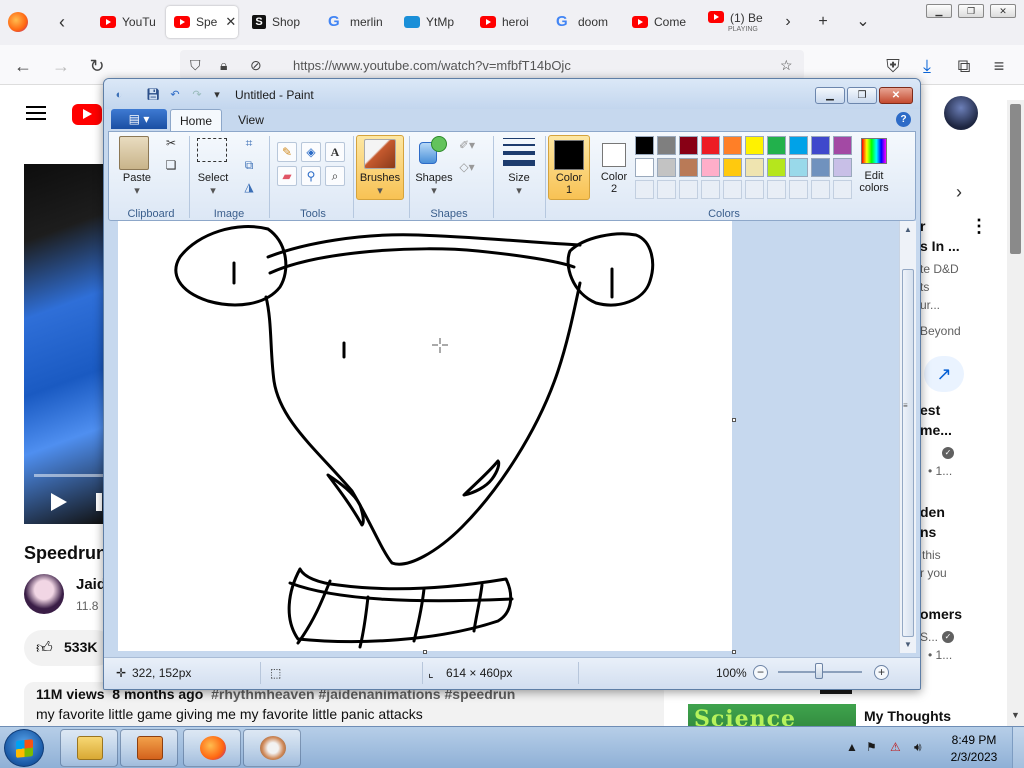 The height and width of the screenshot is (768, 1024). What do you see at coordinates (287, 176) in the screenshot?
I see `eraser-icon: ▰` at bounding box center [287, 176].